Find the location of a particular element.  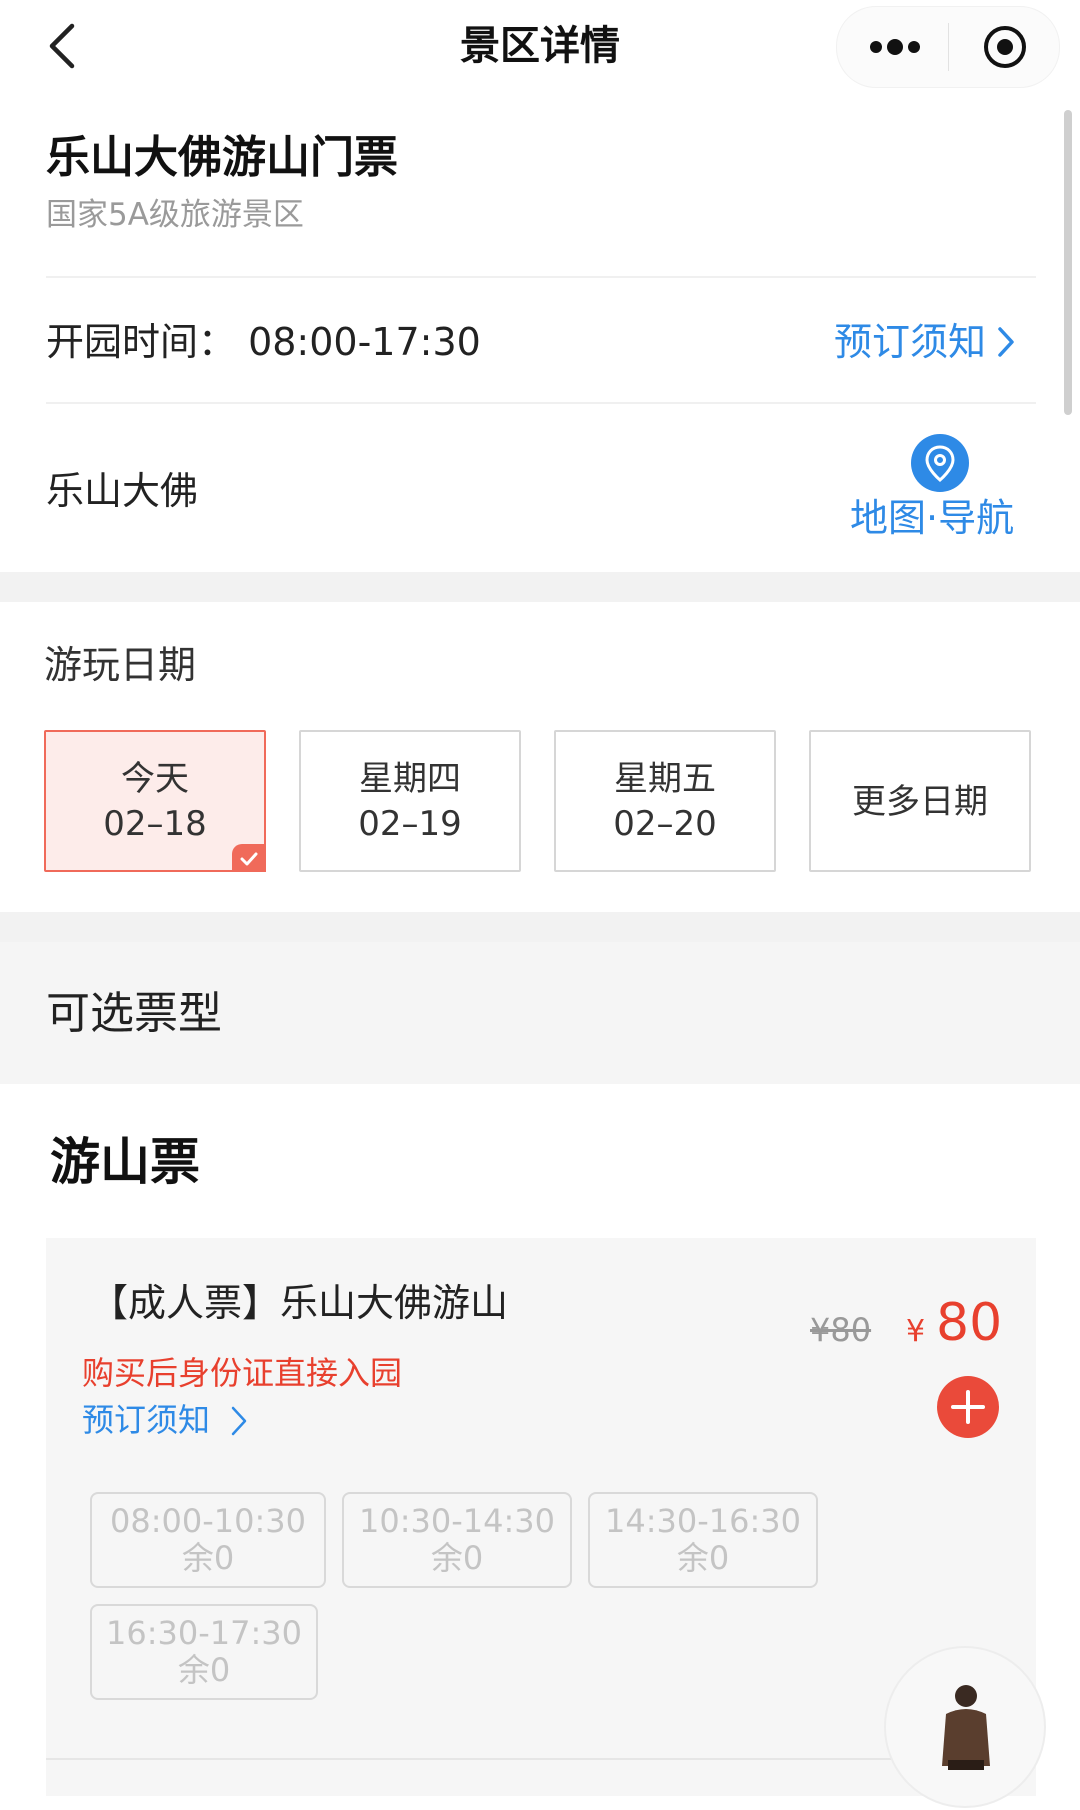

more-dots-icon is located at coordinates (895, 47).